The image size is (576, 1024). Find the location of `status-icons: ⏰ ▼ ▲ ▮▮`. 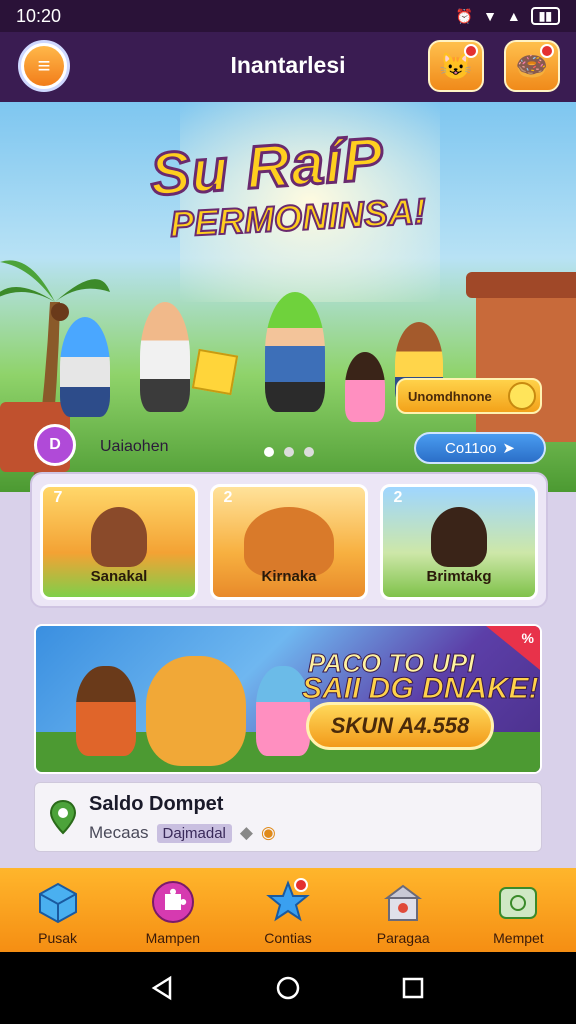

status-icons: ⏰ ▼ ▲ ▮▮ is located at coordinates (508, 16).